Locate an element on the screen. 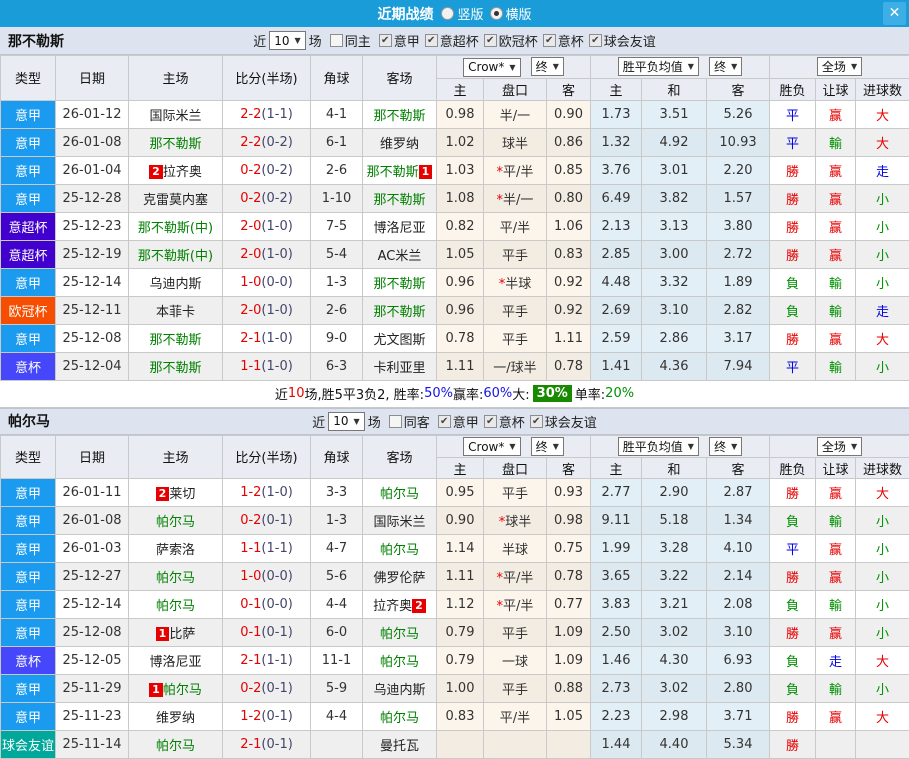 Image resolution: width=909 pixels, height=759 pixels. checkbox-unchecked-icon is located at coordinates (336, 40).